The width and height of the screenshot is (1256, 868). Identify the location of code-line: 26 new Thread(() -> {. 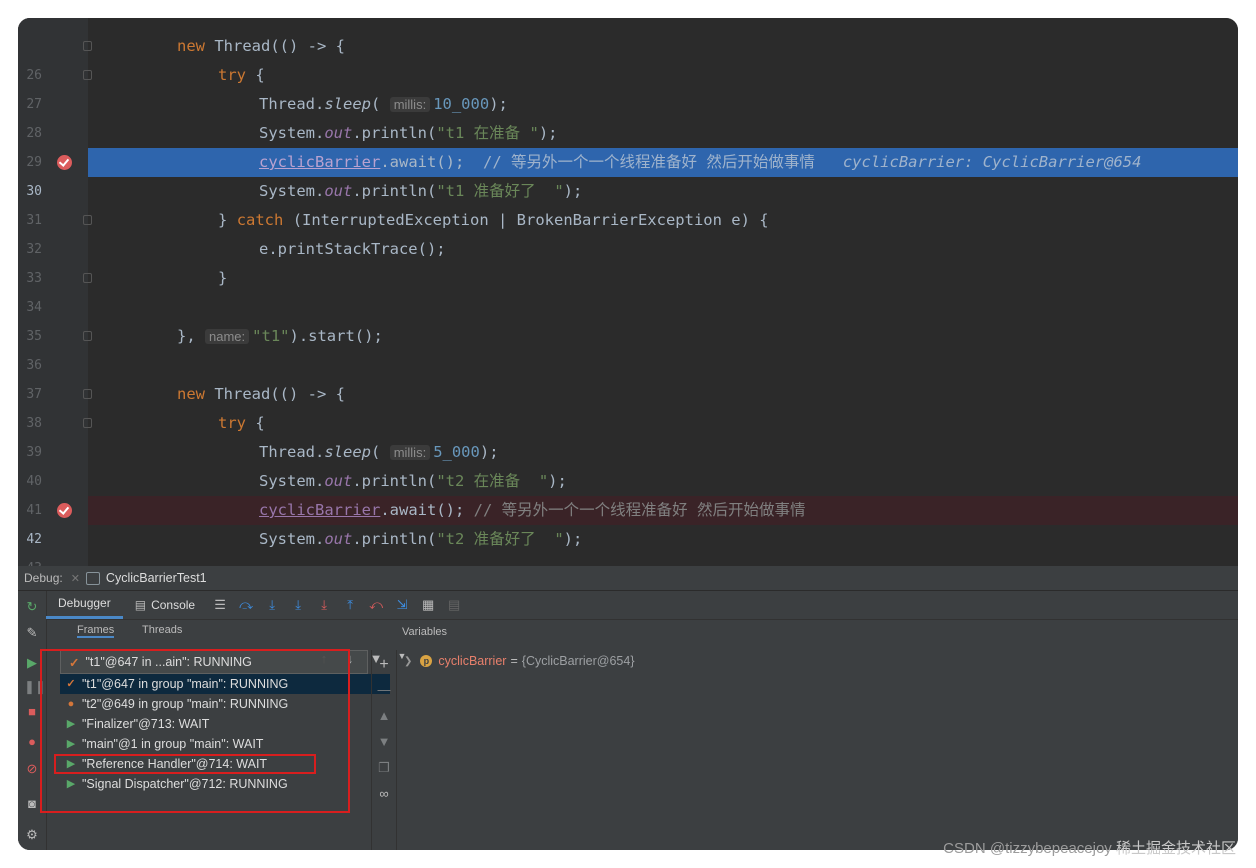
(628, 57).